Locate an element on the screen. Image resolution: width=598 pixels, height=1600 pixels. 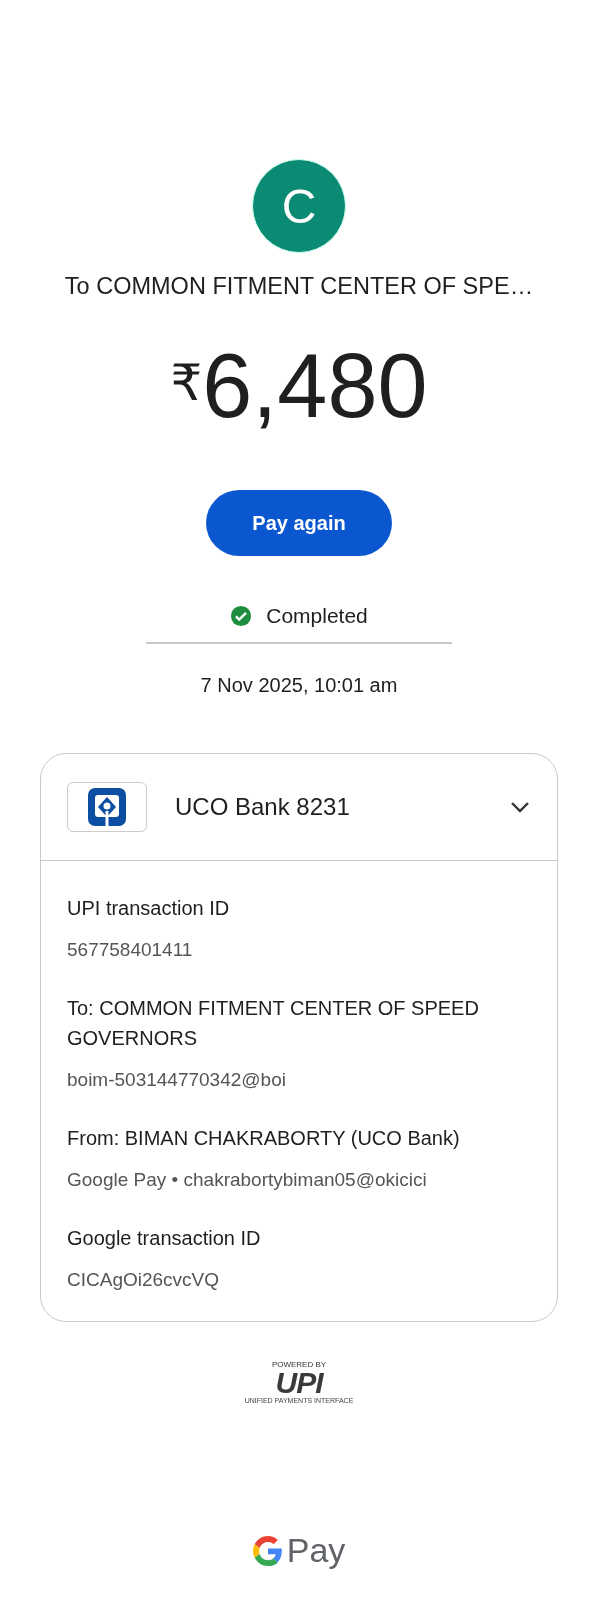
detail-label: UPI transaction ID is located at coordinates (149, 908).